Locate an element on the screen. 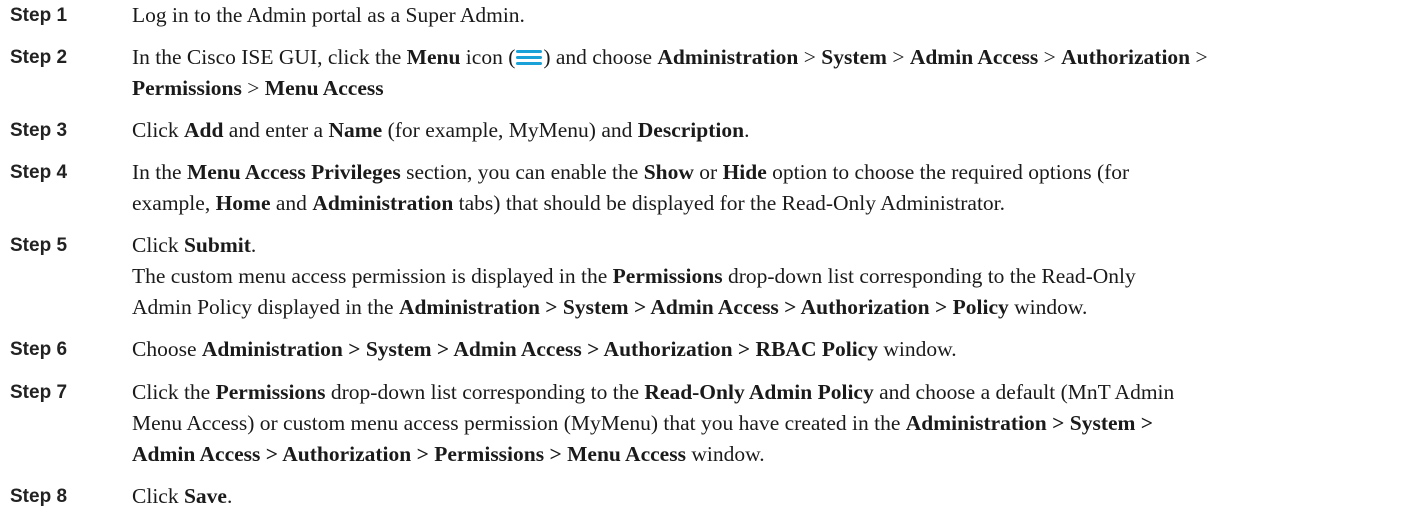  ui-term: Description is located at coordinates (691, 130).